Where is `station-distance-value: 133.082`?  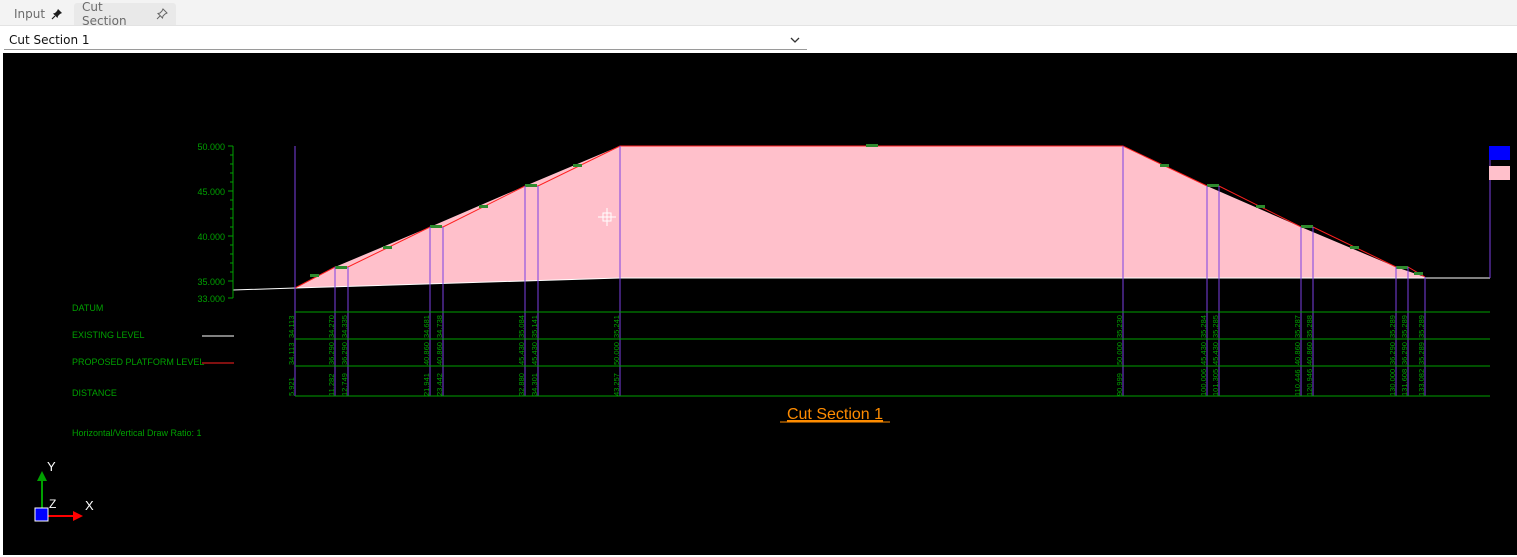 station-distance-value: 133.082 is located at coordinates (1421, 382).